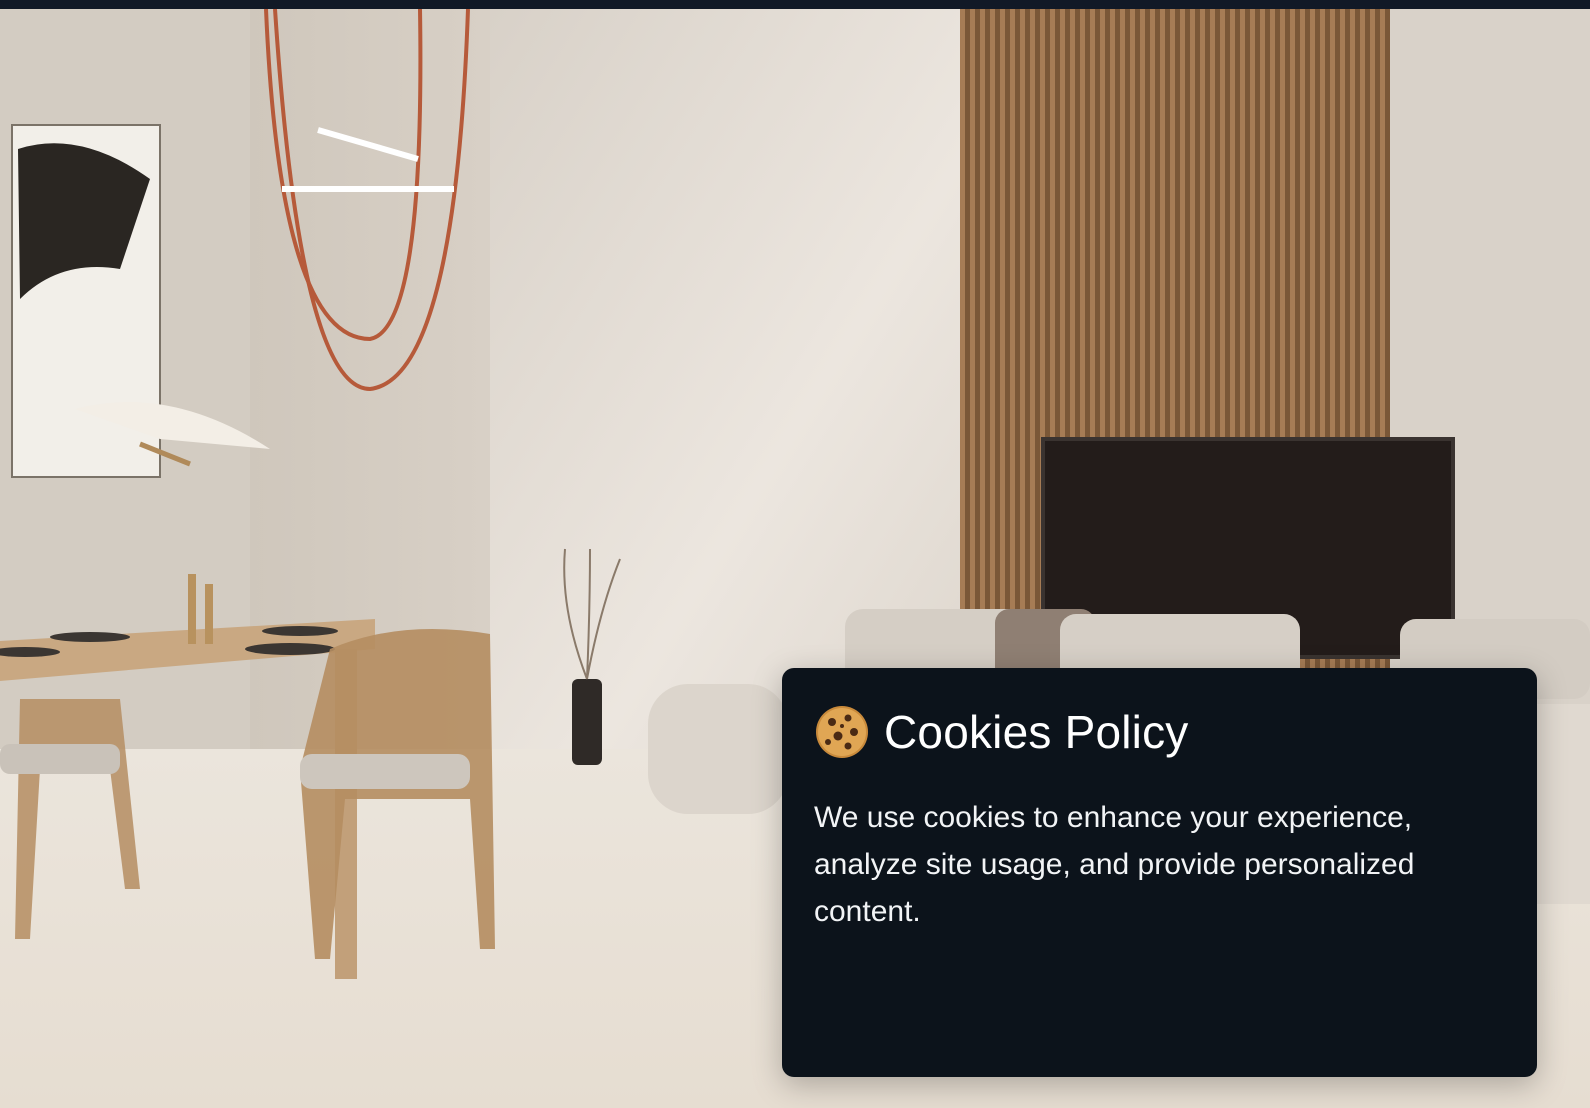 This screenshot has height=1108, width=1590. I want to click on cookie-banner-title: Cookies Policy, so click(1036, 732).